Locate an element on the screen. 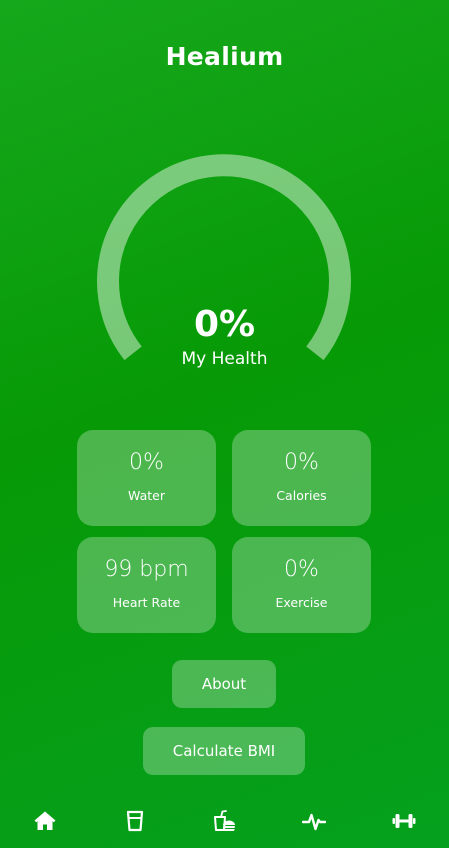  water-card: 0% Water is located at coordinates (146, 478).